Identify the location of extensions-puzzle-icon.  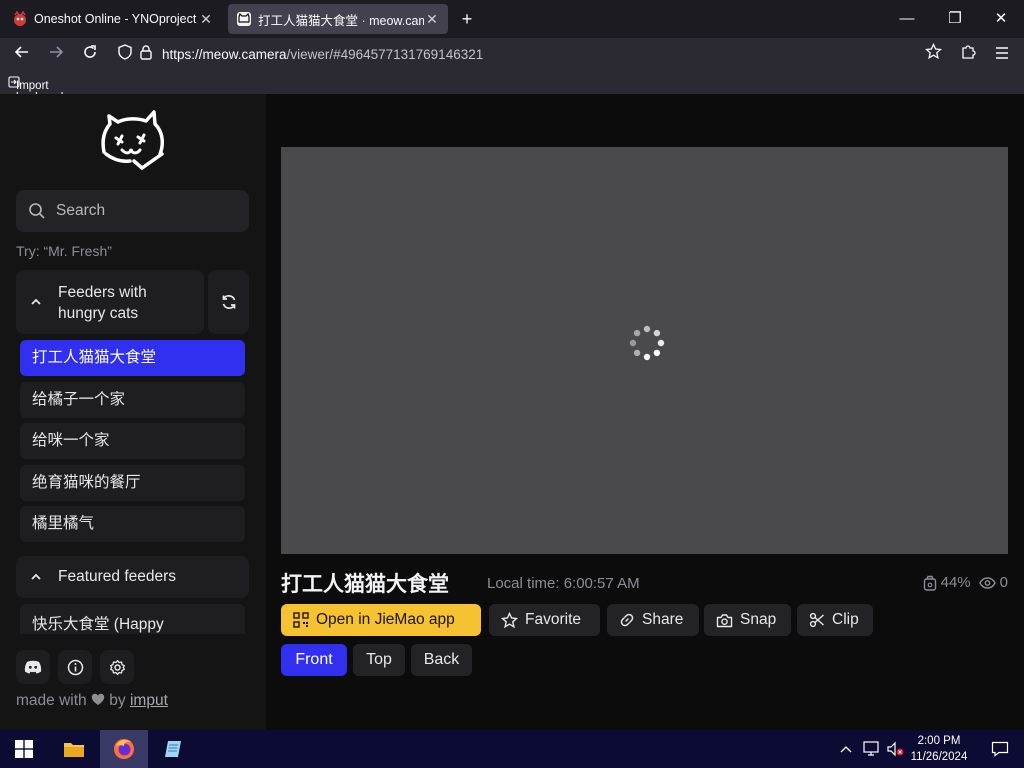
(968, 55).